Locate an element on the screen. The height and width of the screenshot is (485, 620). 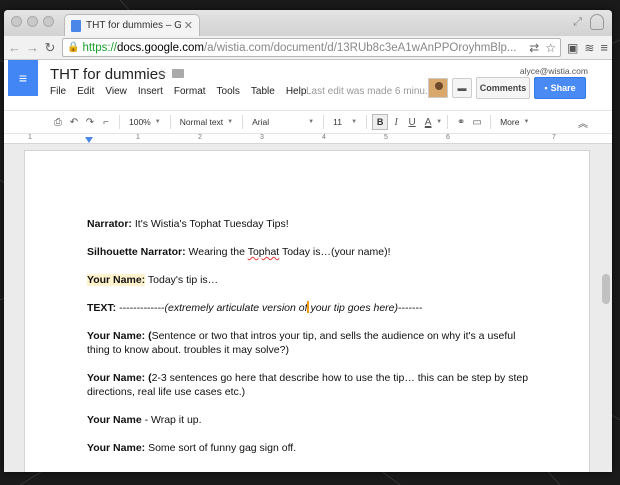
link-icon: ⚭ is located at coordinates (461, 122).